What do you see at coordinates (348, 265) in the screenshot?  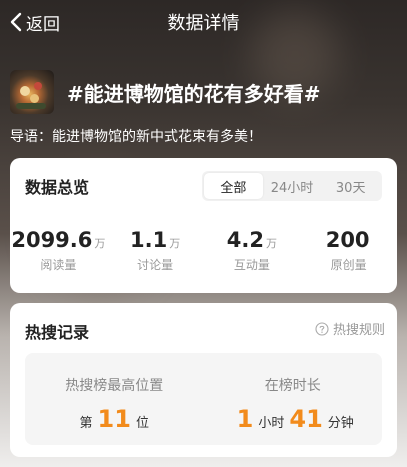 I see `stat-label: 原创量` at bounding box center [348, 265].